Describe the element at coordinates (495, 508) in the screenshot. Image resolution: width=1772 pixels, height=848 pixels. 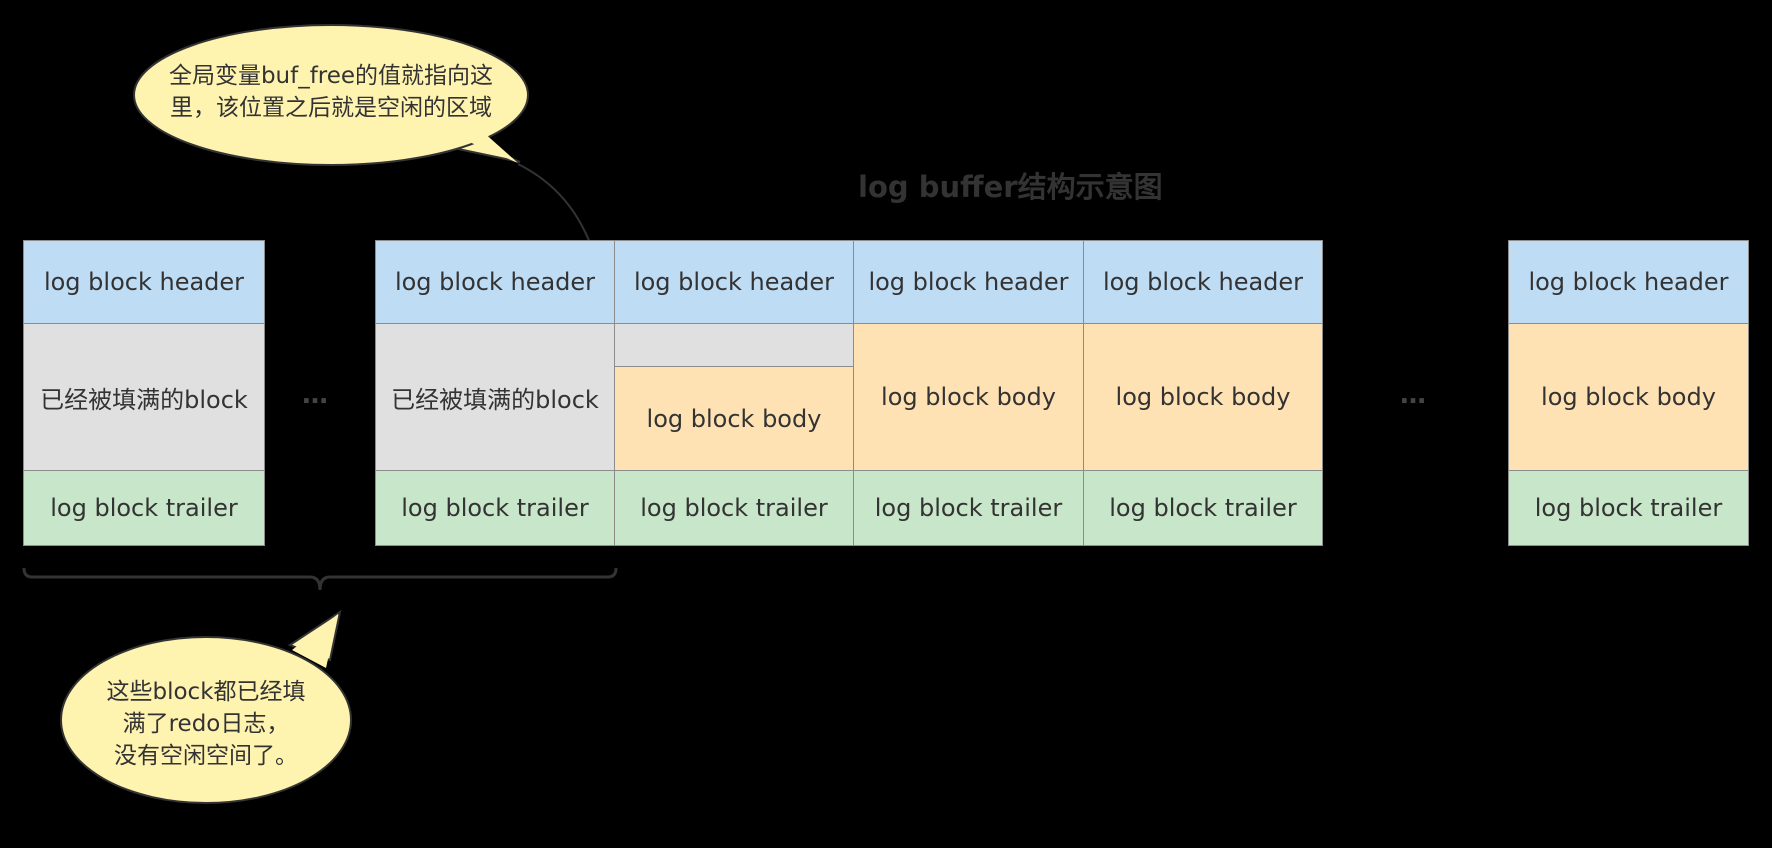
I see `block2-trailer: log block trailer` at that location.